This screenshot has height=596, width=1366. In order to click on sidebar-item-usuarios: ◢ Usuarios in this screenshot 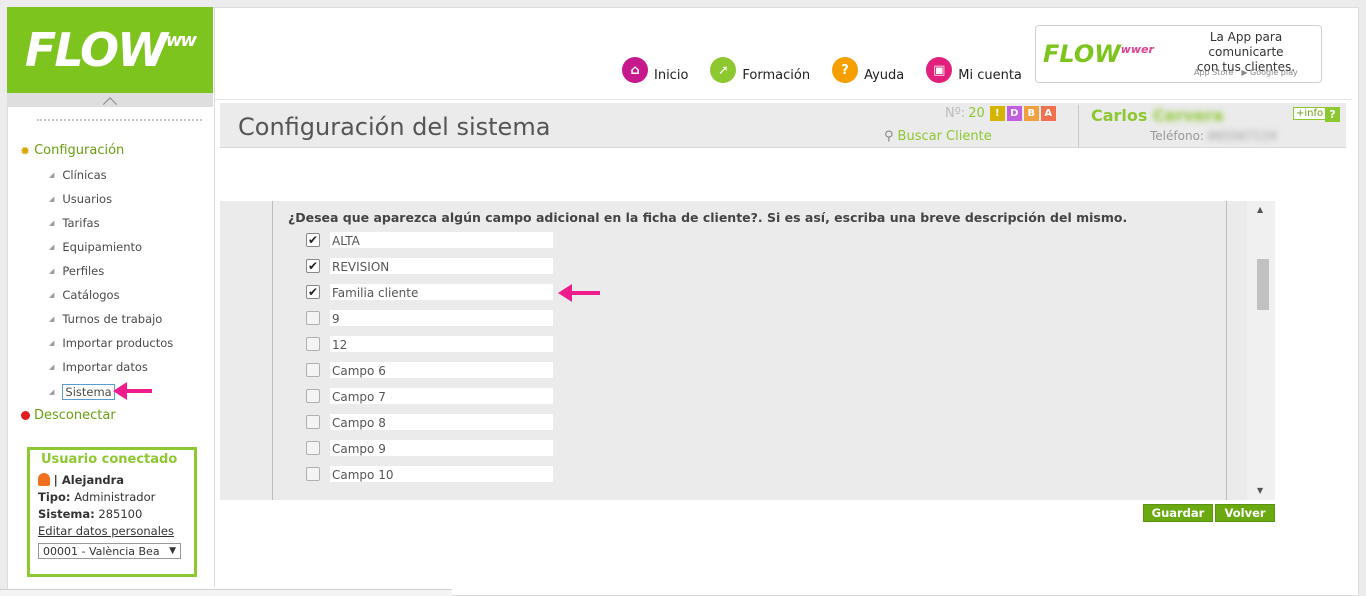, I will do `click(80, 199)`.